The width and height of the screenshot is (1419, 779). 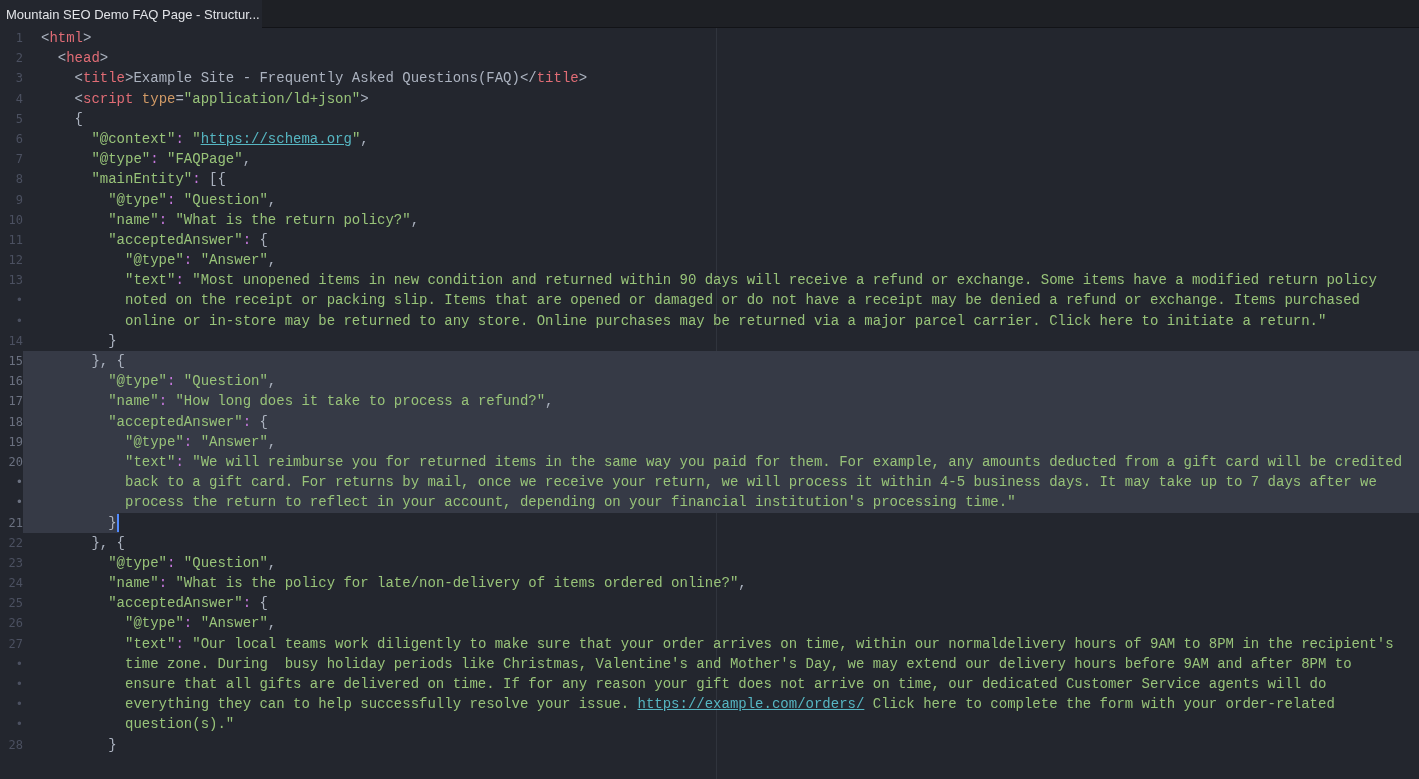 I want to click on code-line: online or in-store may be returned to any store. Online purchases may be returned via a major parcel carrier. Click here to initiate a return.", so click(x=725, y=321).